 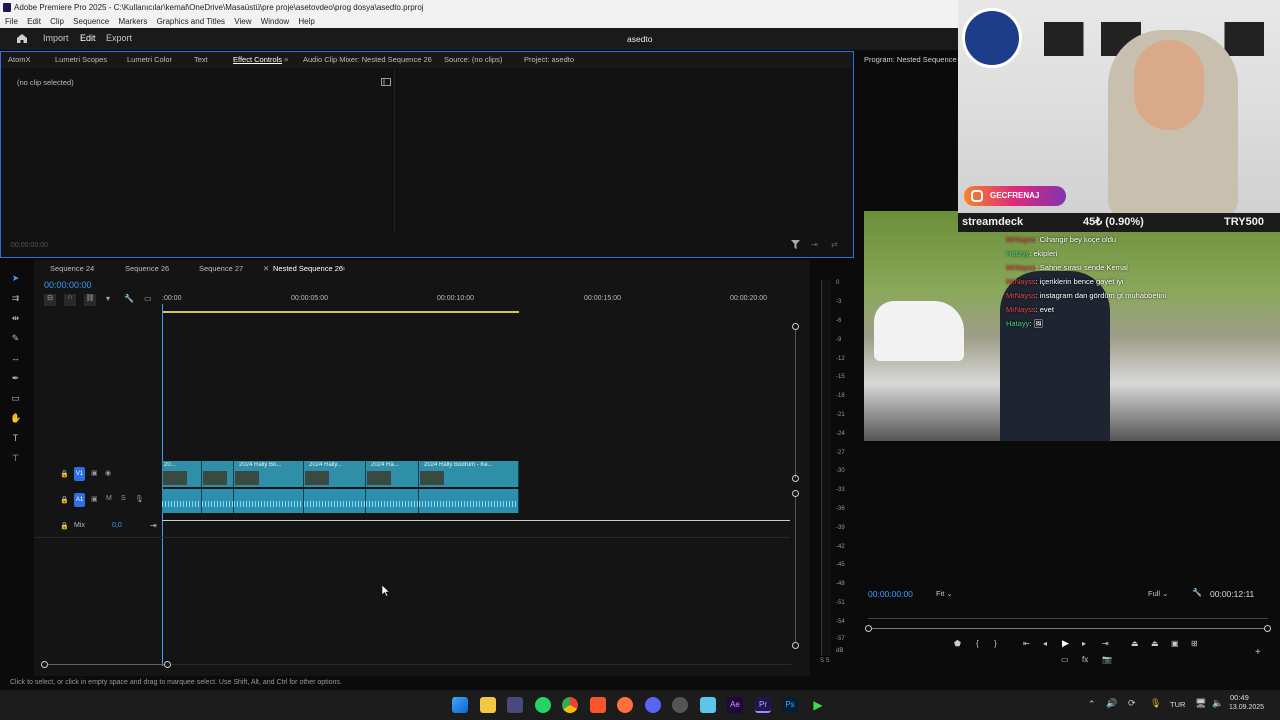 What do you see at coordinates (890, 594) in the screenshot?
I see `program-timecode: 00:00:00:00` at bounding box center [890, 594].